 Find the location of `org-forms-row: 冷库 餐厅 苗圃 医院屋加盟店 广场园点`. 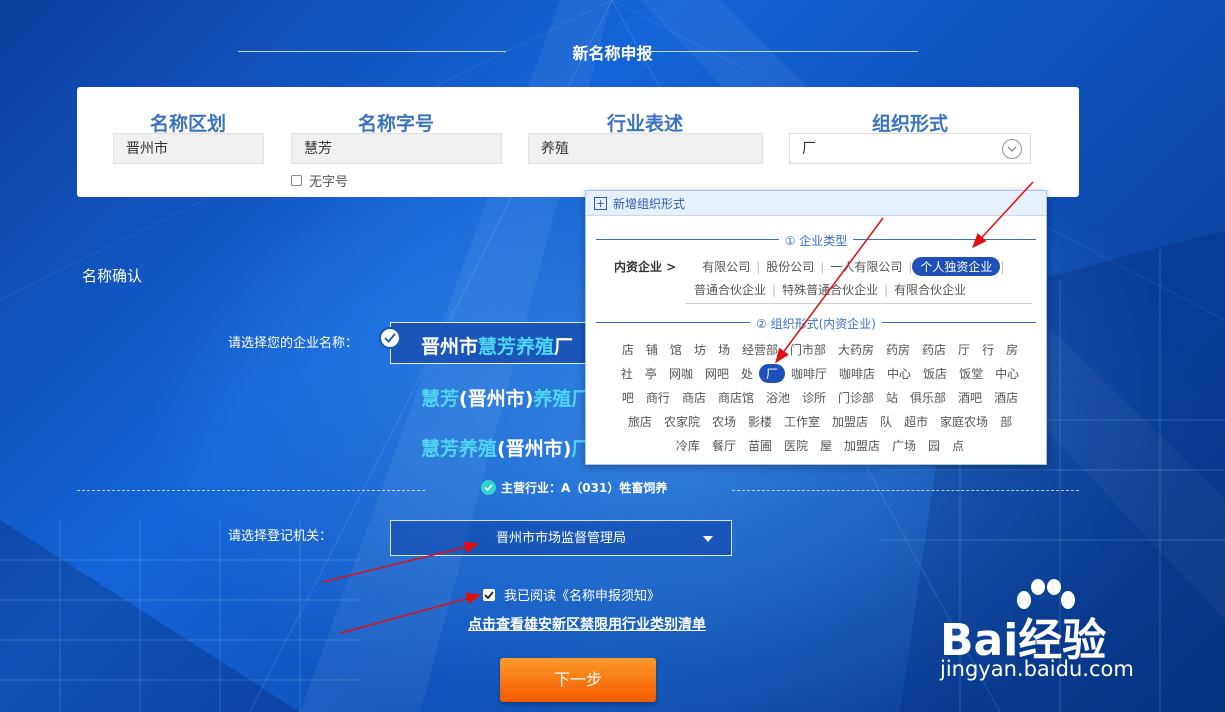

org-forms-row: 冷库 餐厅 苗圃 医院屋加盟店 广场园点 is located at coordinates (820, 445).